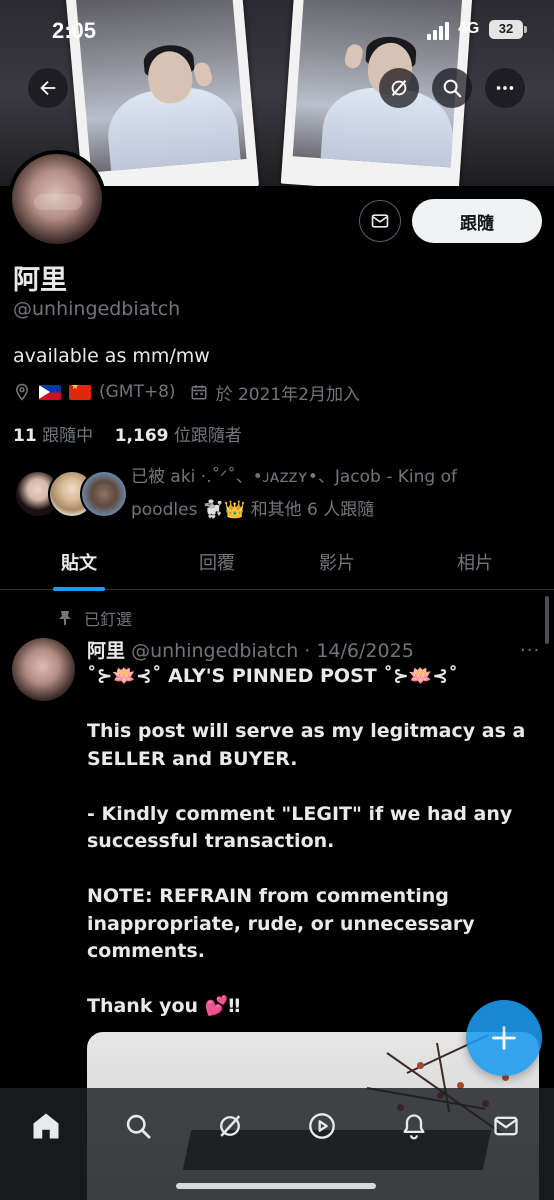 This screenshot has width=554, height=1200. I want to click on plus-icon, so click(504, 1038).